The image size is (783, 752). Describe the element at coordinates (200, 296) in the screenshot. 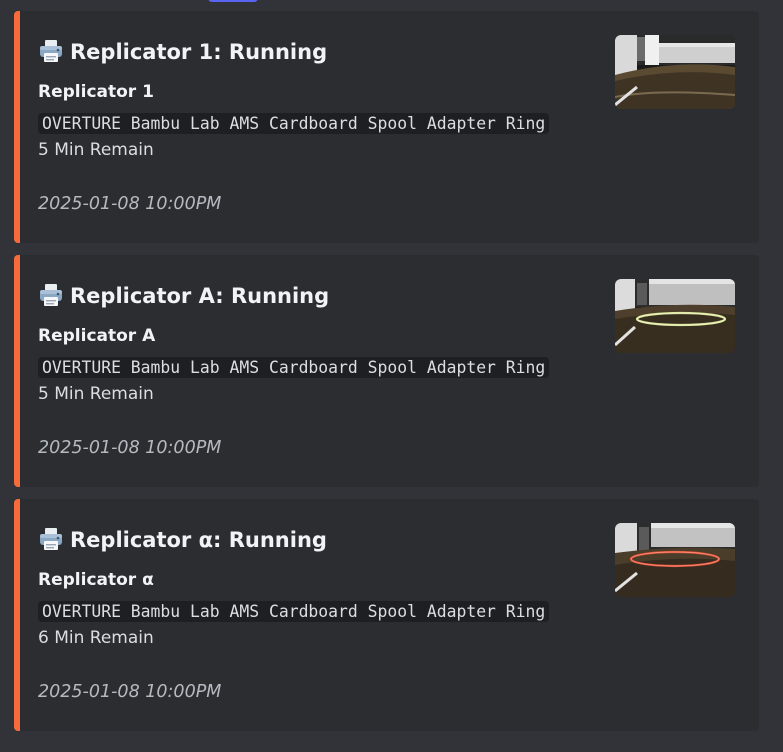

I see `embed-title-text: Replicator A: Running` at that location.